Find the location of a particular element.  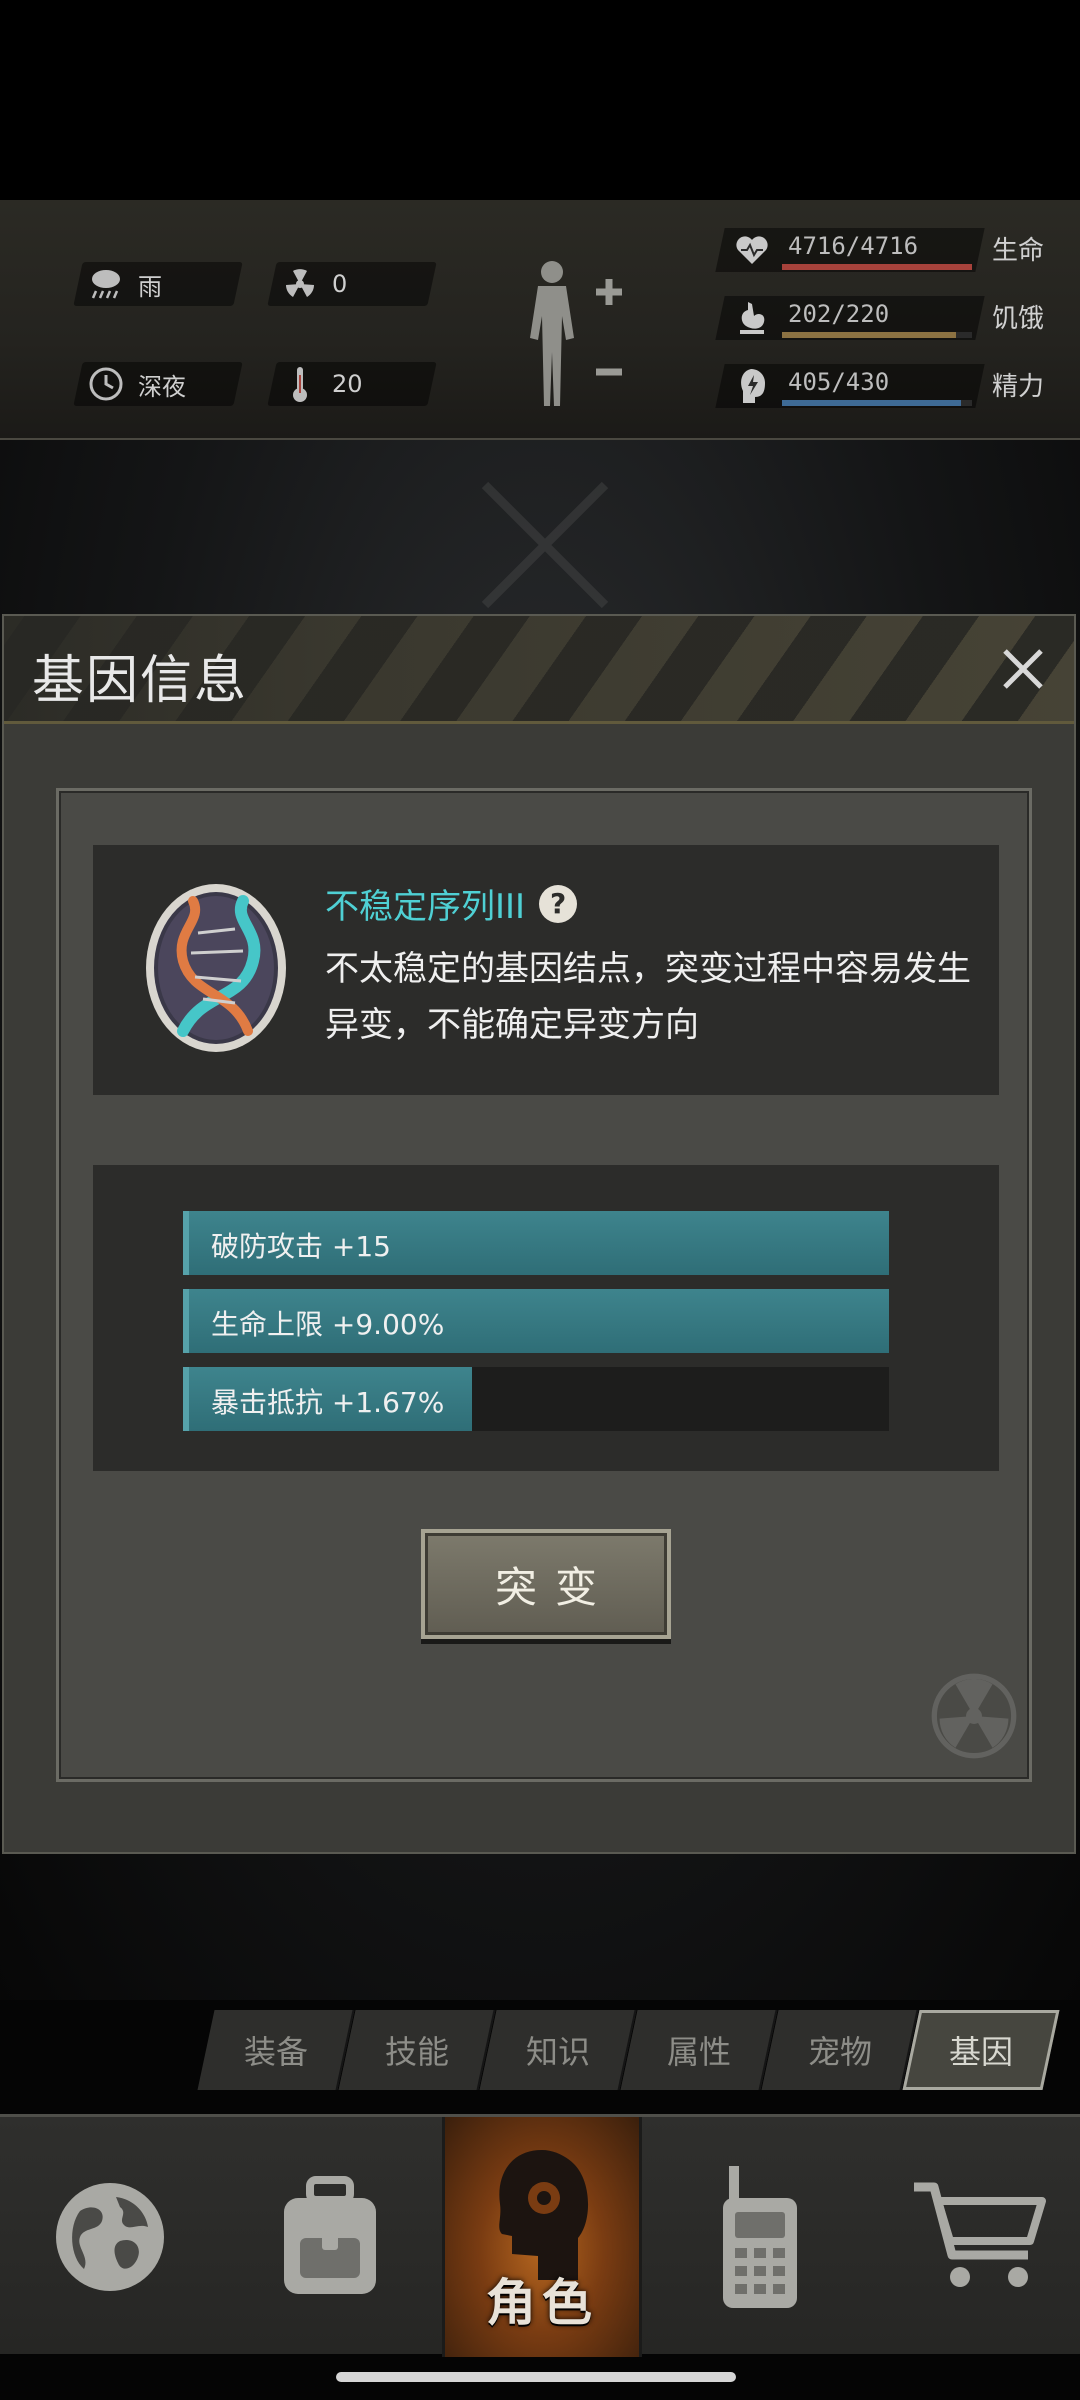

energy-bar is located at coordinates (877, 403).